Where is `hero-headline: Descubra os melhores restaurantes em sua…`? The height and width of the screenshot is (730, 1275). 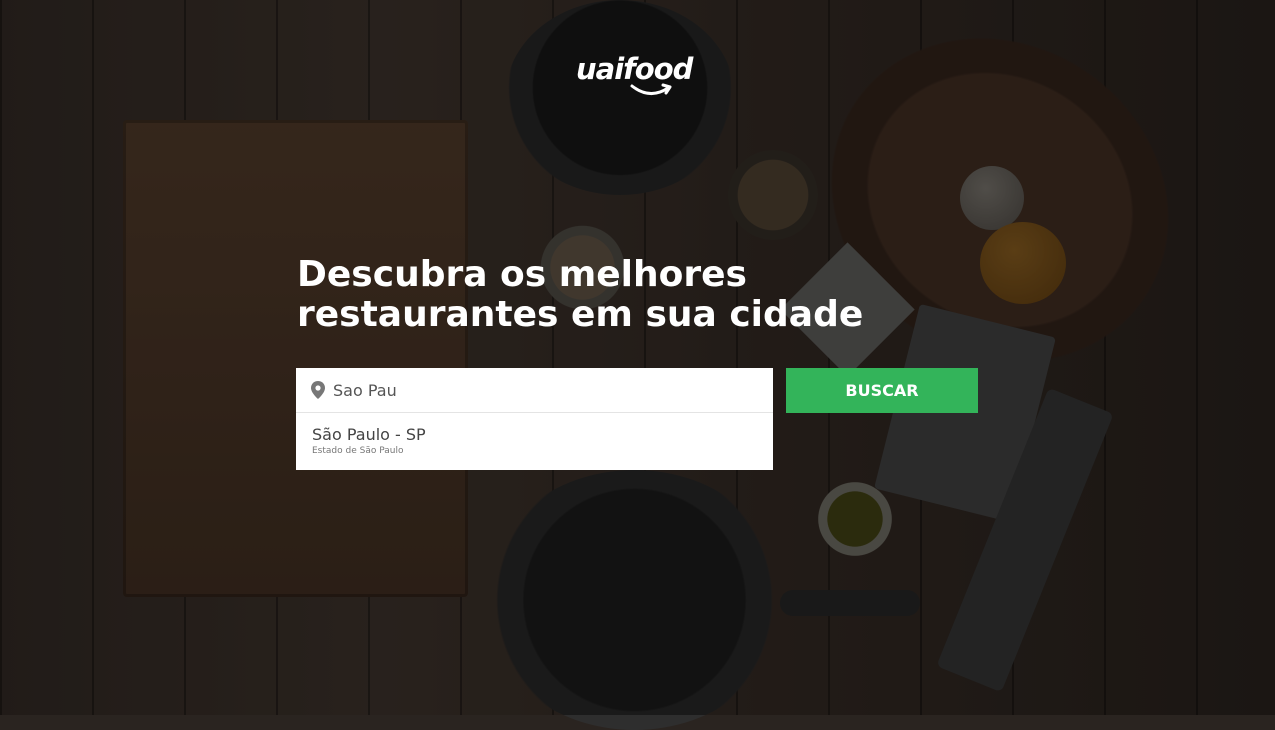
hero-headline: Descubra os melhores restaurantes em sua… is located at coordinates (617, 295).